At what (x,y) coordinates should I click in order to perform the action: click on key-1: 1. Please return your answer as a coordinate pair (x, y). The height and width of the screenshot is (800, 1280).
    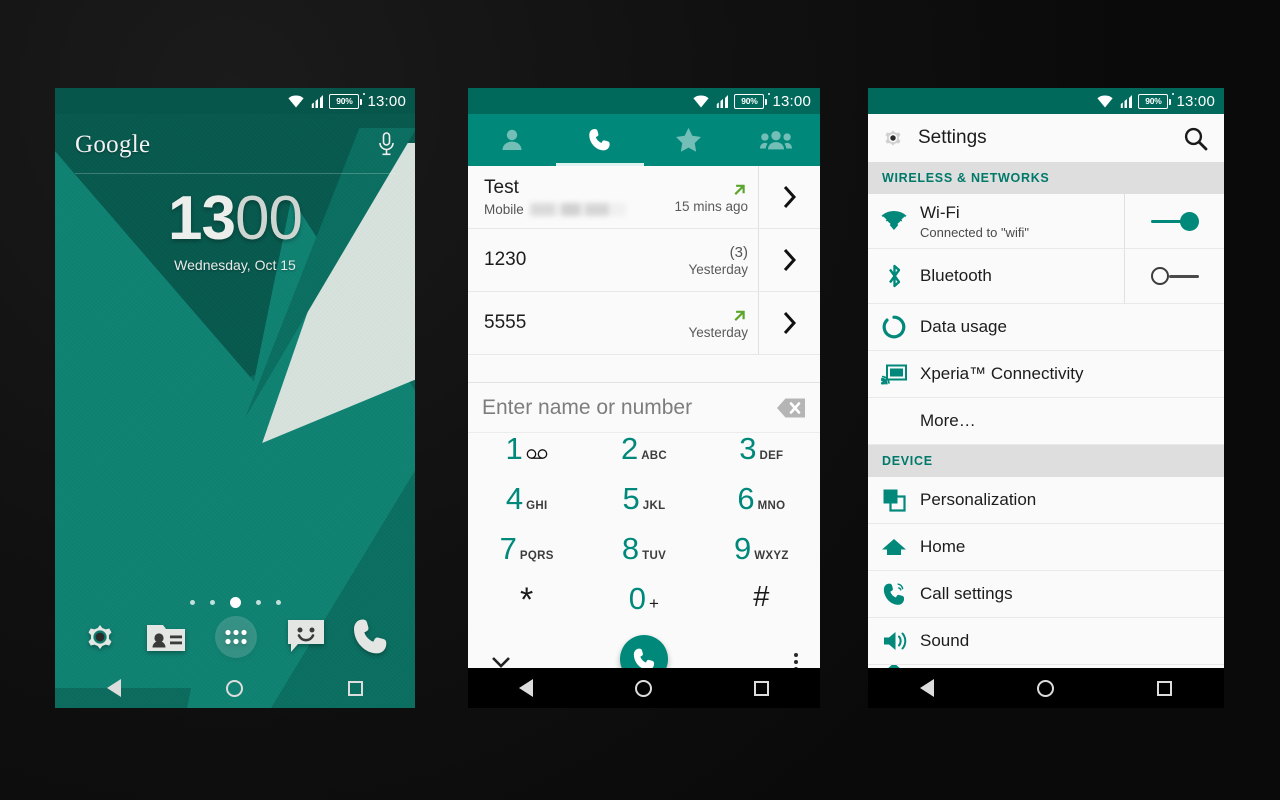
    Looking at the image, I should click on (526, 458).